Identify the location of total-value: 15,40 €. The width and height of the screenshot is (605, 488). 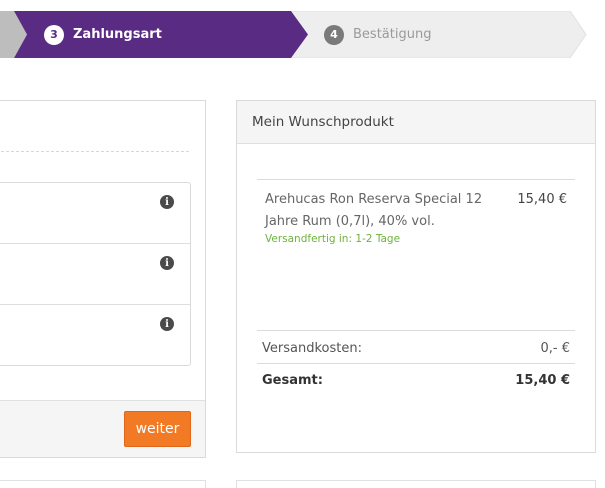
(542, 380).